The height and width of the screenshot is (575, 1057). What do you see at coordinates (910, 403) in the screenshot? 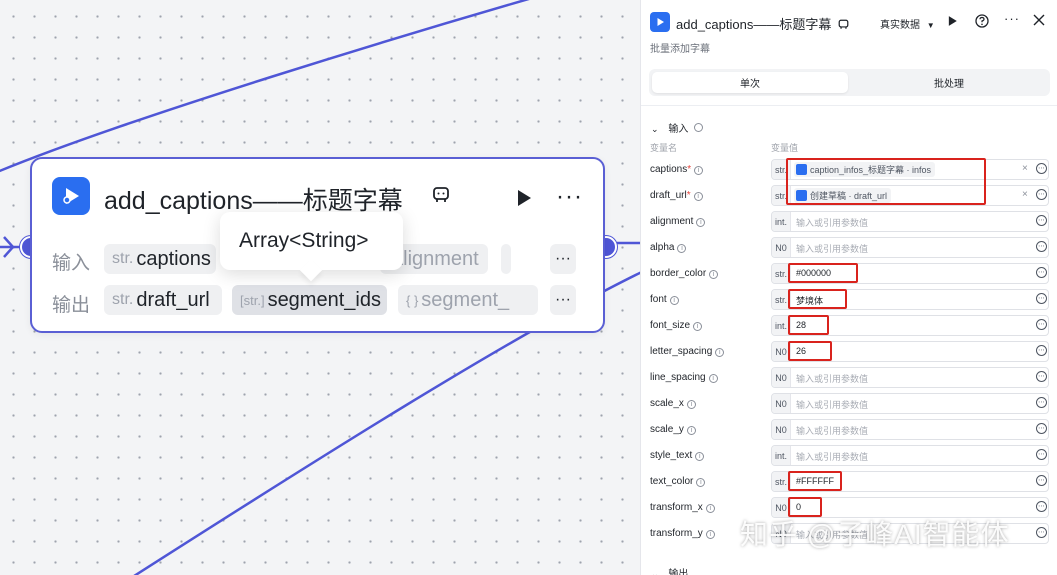
I see `param-field-scale-x: N0 输入或引用参数值 ⋯` at bounding box center [910, 403].